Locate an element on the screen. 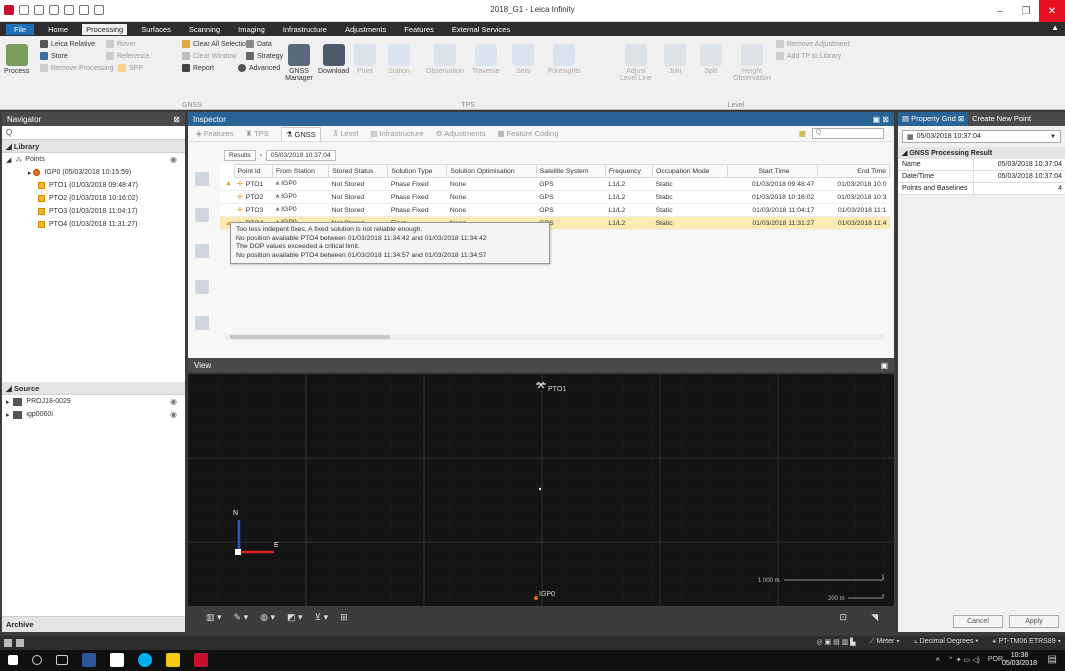  tab-external-services: External Services is located at coordinates (481, 29).